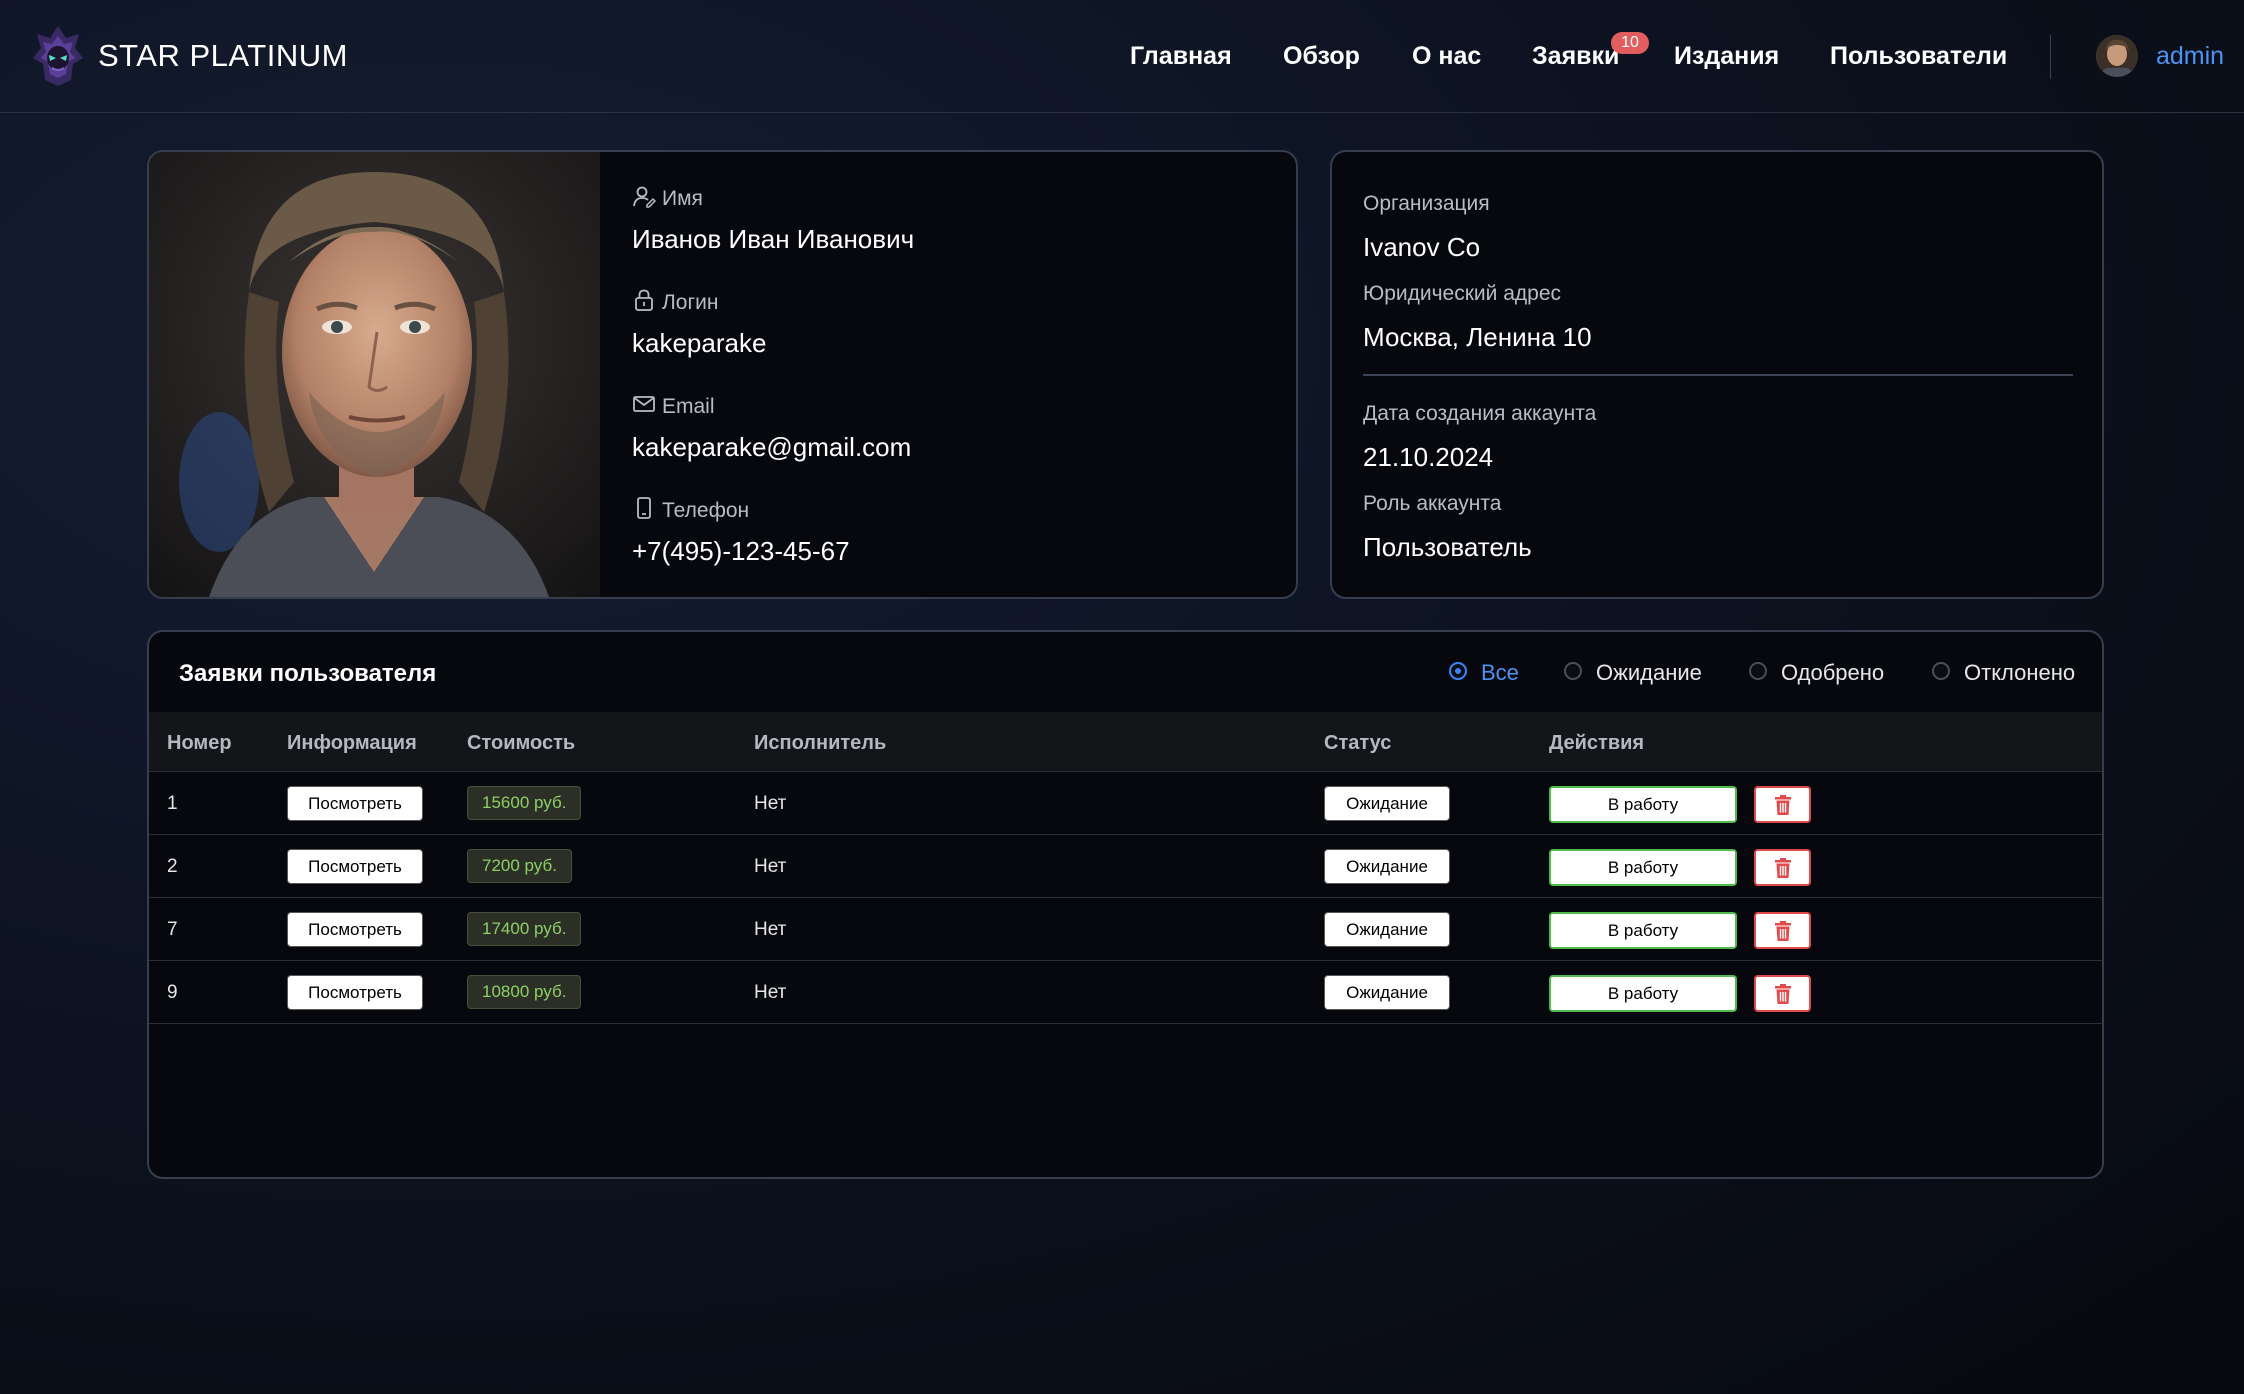  I want to click on login-label: Логин, so click(675, 301).